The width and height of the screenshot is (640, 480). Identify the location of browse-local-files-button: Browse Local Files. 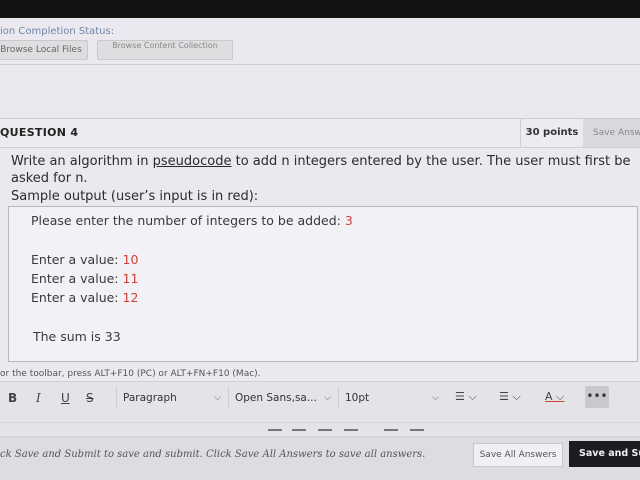
(44, 50).